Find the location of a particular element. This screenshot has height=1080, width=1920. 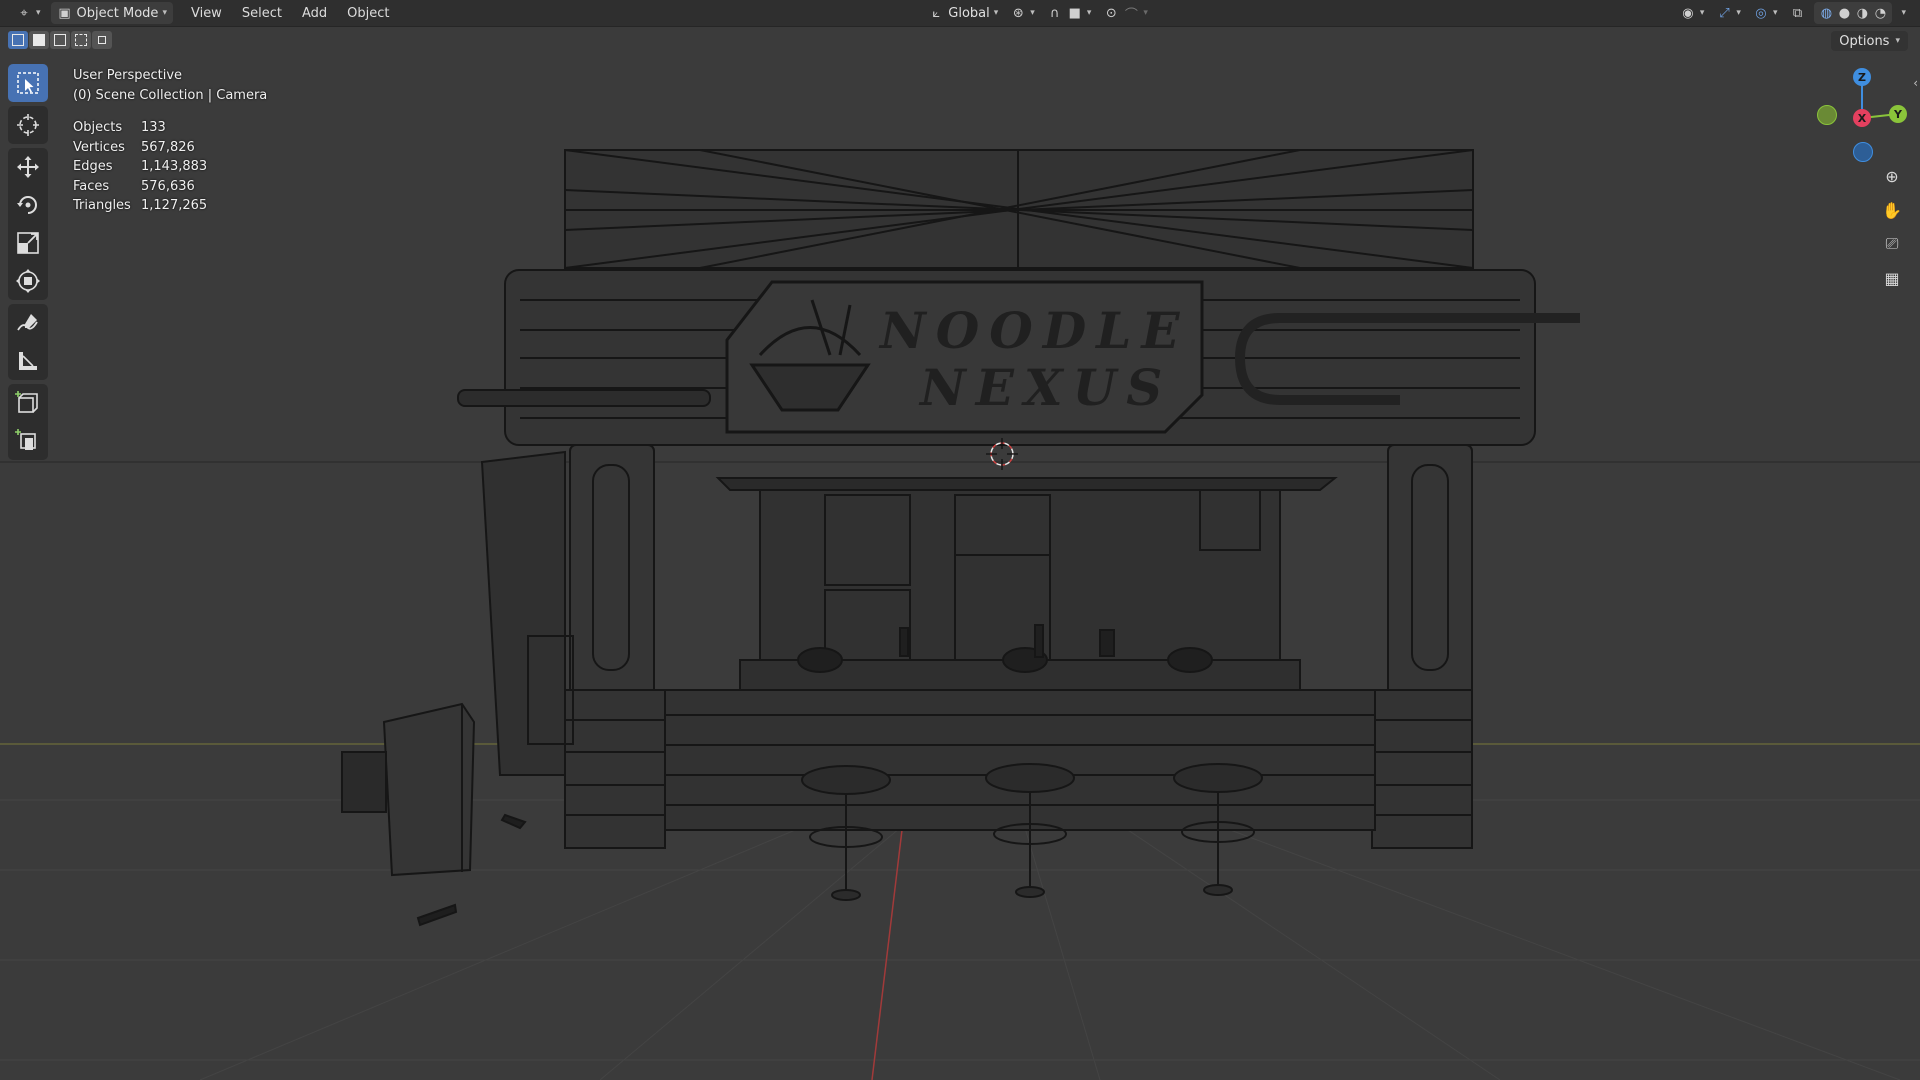

annotate-icon is located at coordinates (27, 322).